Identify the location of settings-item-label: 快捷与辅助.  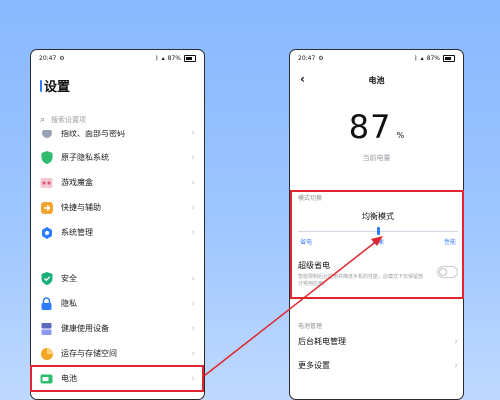
(81, 207).